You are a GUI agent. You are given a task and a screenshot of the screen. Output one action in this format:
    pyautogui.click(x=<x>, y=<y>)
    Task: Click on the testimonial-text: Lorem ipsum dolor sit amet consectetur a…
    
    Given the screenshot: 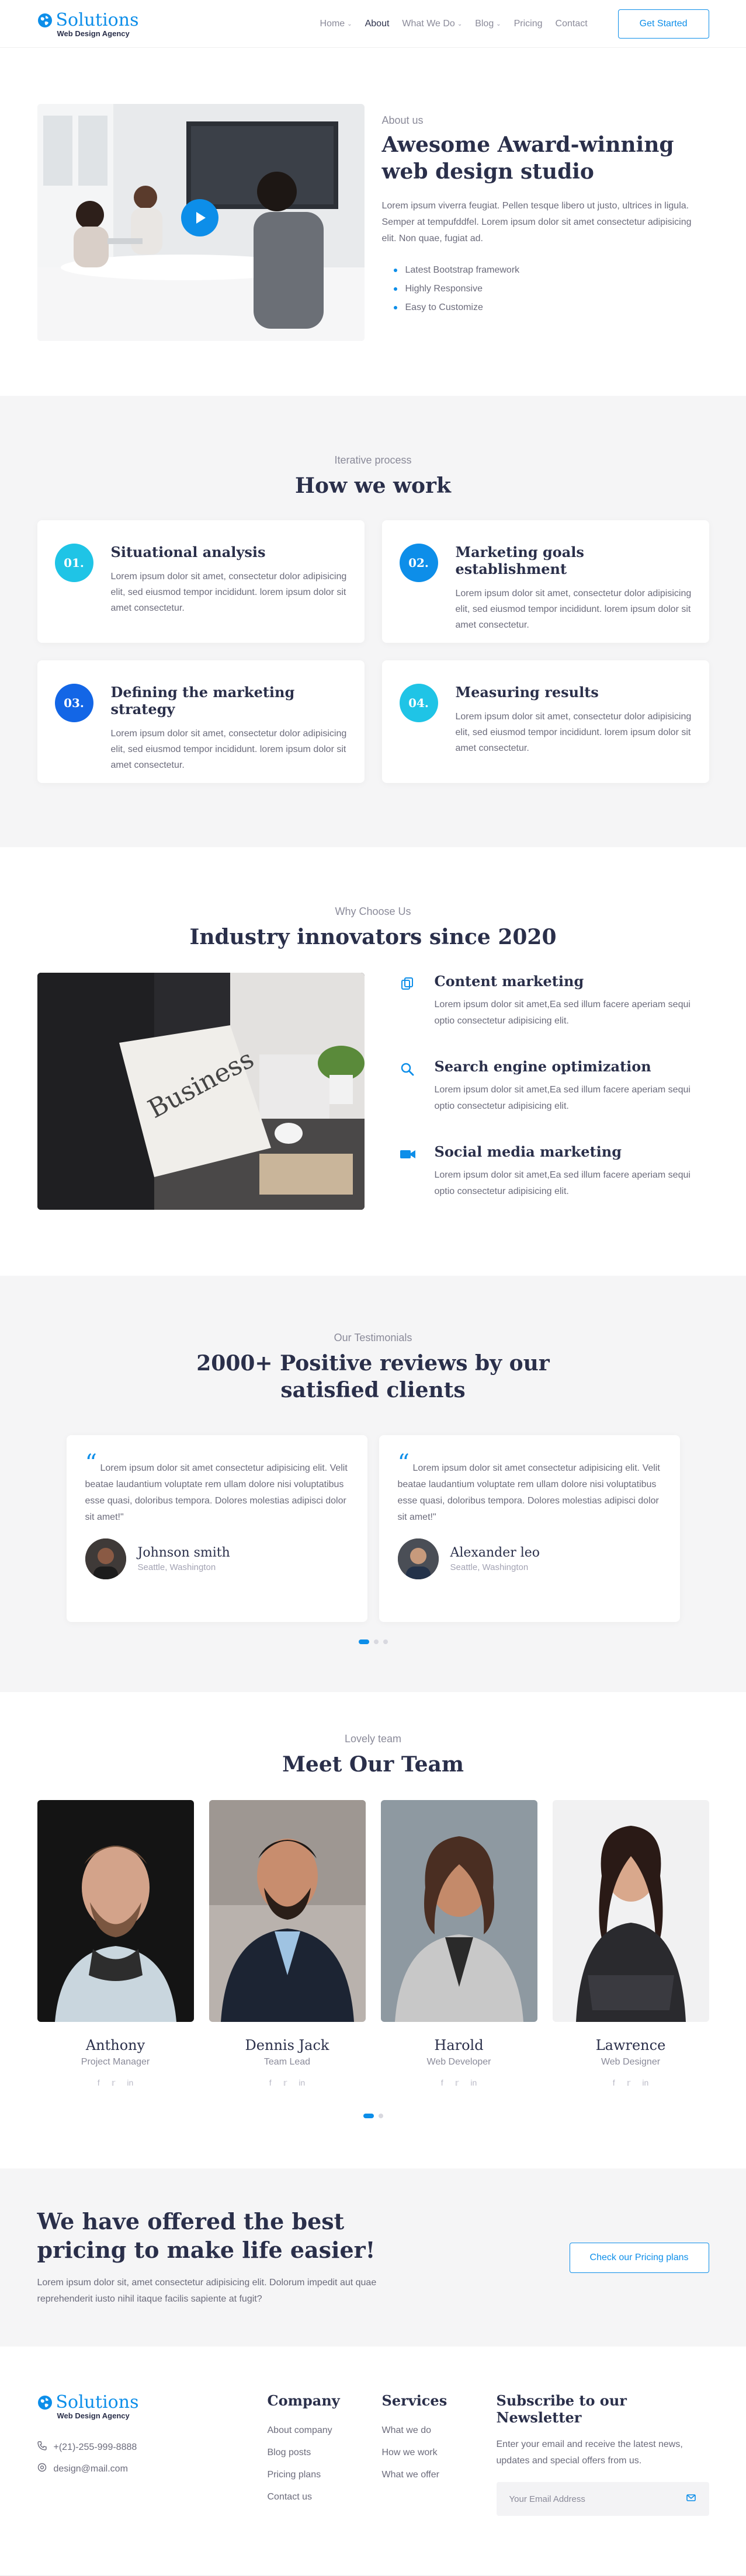 What is the action you would take?
    pyautogui.click(x=528, y=1493)
    